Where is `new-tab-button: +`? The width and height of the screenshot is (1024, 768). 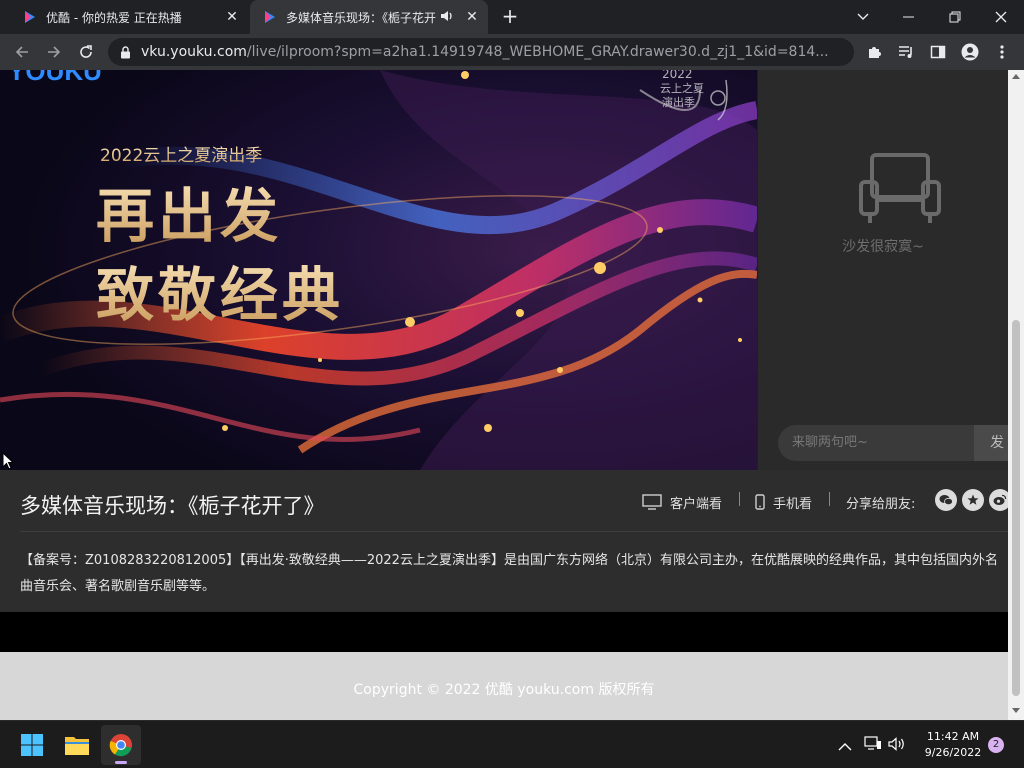
new-tab-button: + is located at coordinates (510, 17).